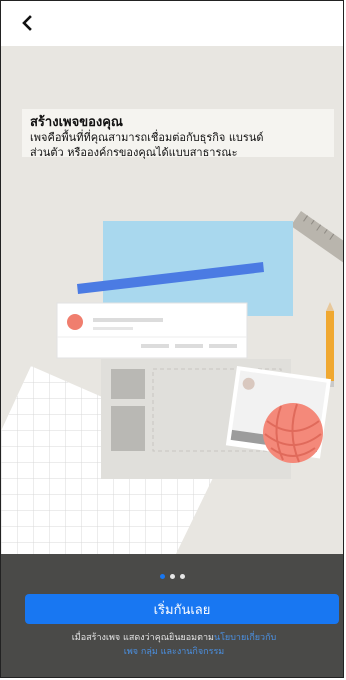 This screenshot has width=346, height=680. What do you see at coordinates (182, 609) in the screenshot?
I see `get-started-button: เริ่มกันเลย` at bounding box center [182, 609].